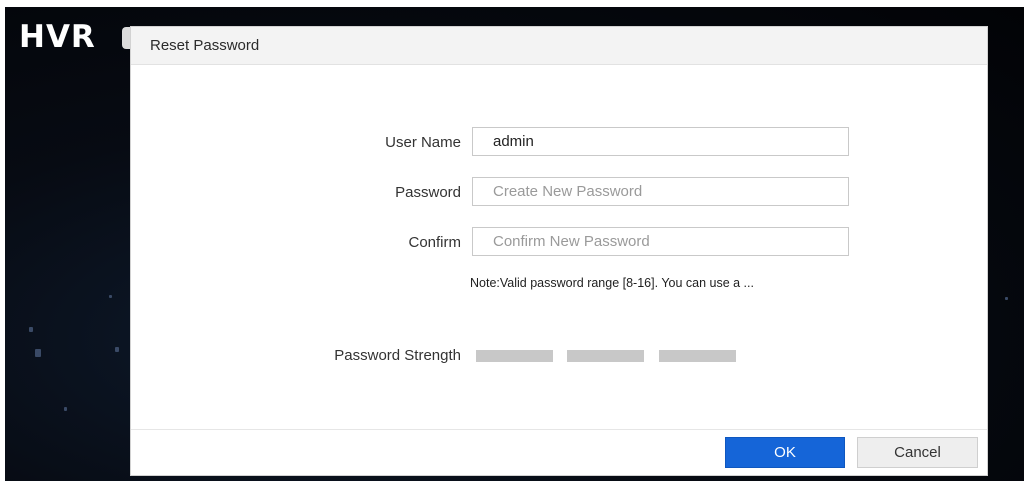 Image resolution: width=1026 pixels, height=486 pixels. I want to click on brand-logo: HVR, so click(57, 37).